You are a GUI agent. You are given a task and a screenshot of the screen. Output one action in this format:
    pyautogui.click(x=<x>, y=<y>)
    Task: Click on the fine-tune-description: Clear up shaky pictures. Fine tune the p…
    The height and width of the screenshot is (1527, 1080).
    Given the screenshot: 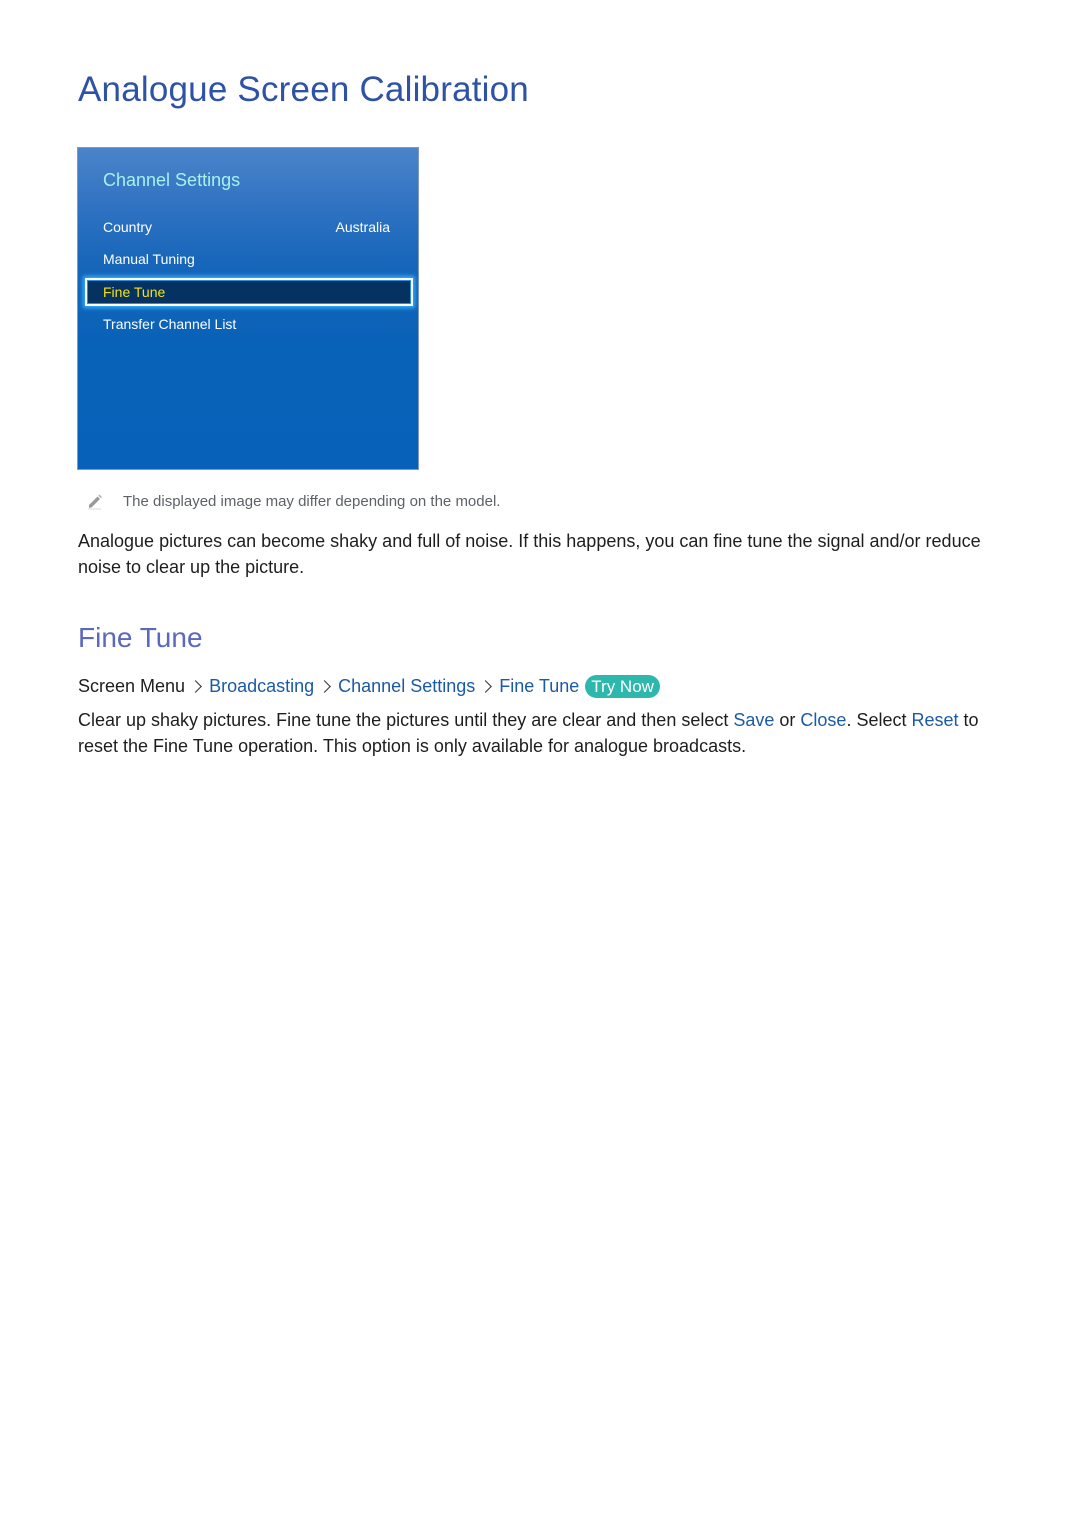 What is the action you would take?
    pyautogui.click(x=538, y=733)
    